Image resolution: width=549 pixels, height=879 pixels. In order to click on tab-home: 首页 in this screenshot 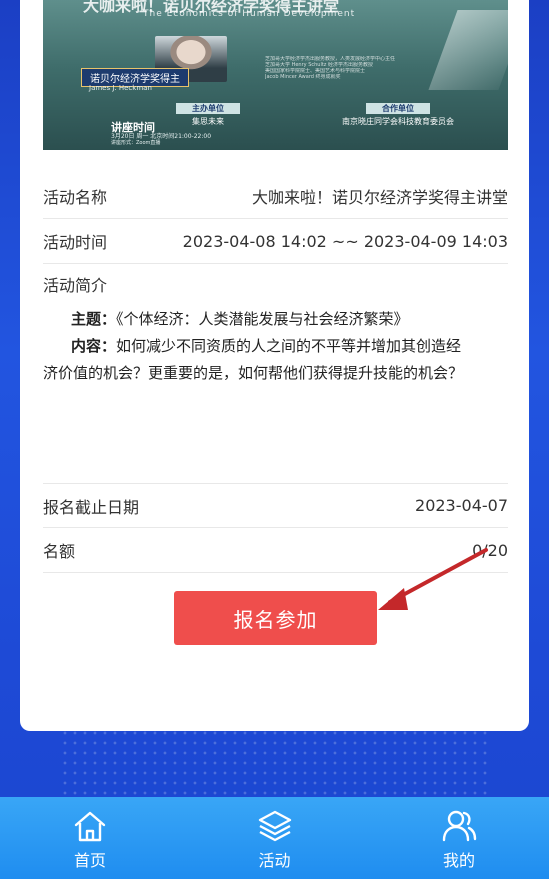, I will do `click(90, 838)`.